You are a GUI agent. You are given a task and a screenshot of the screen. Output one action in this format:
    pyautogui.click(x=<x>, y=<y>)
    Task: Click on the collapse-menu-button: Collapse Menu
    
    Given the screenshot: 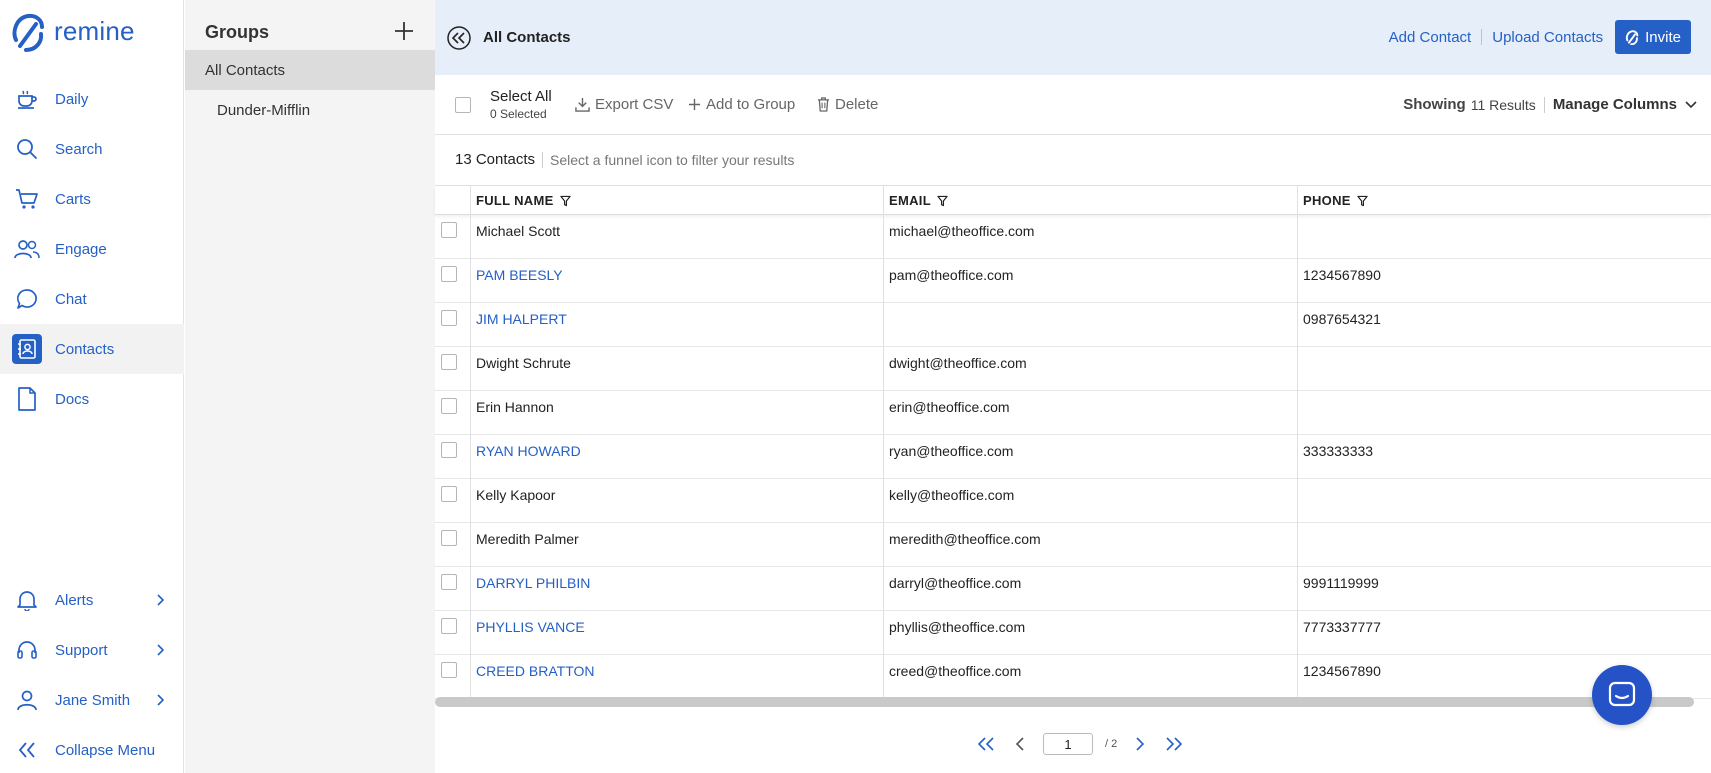 What is the action you would take?
    pyautogui.click(x=92, y=749)
    